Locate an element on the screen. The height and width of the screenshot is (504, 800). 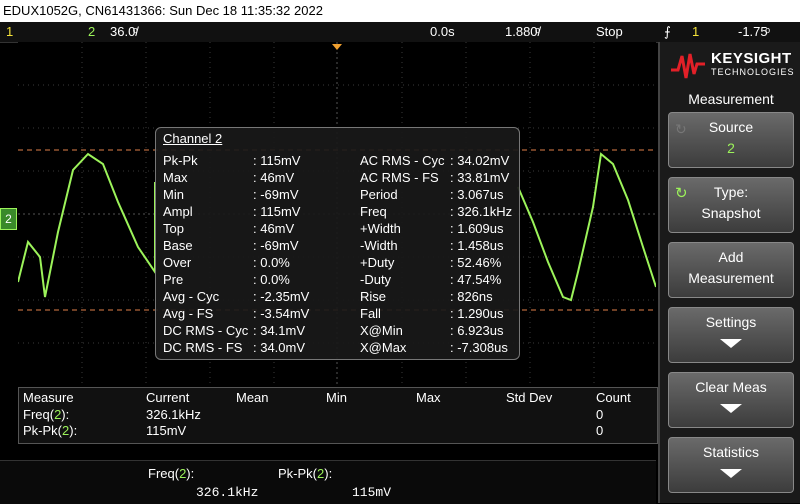
table-header: Min is located at coordinates (336, 397).